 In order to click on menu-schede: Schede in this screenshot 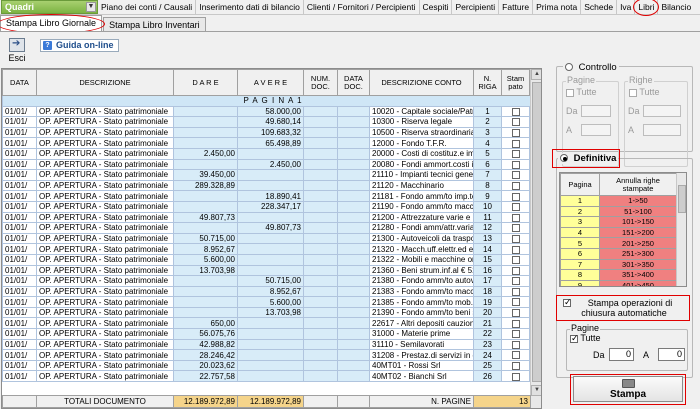, I will do `click(599, 7)`.